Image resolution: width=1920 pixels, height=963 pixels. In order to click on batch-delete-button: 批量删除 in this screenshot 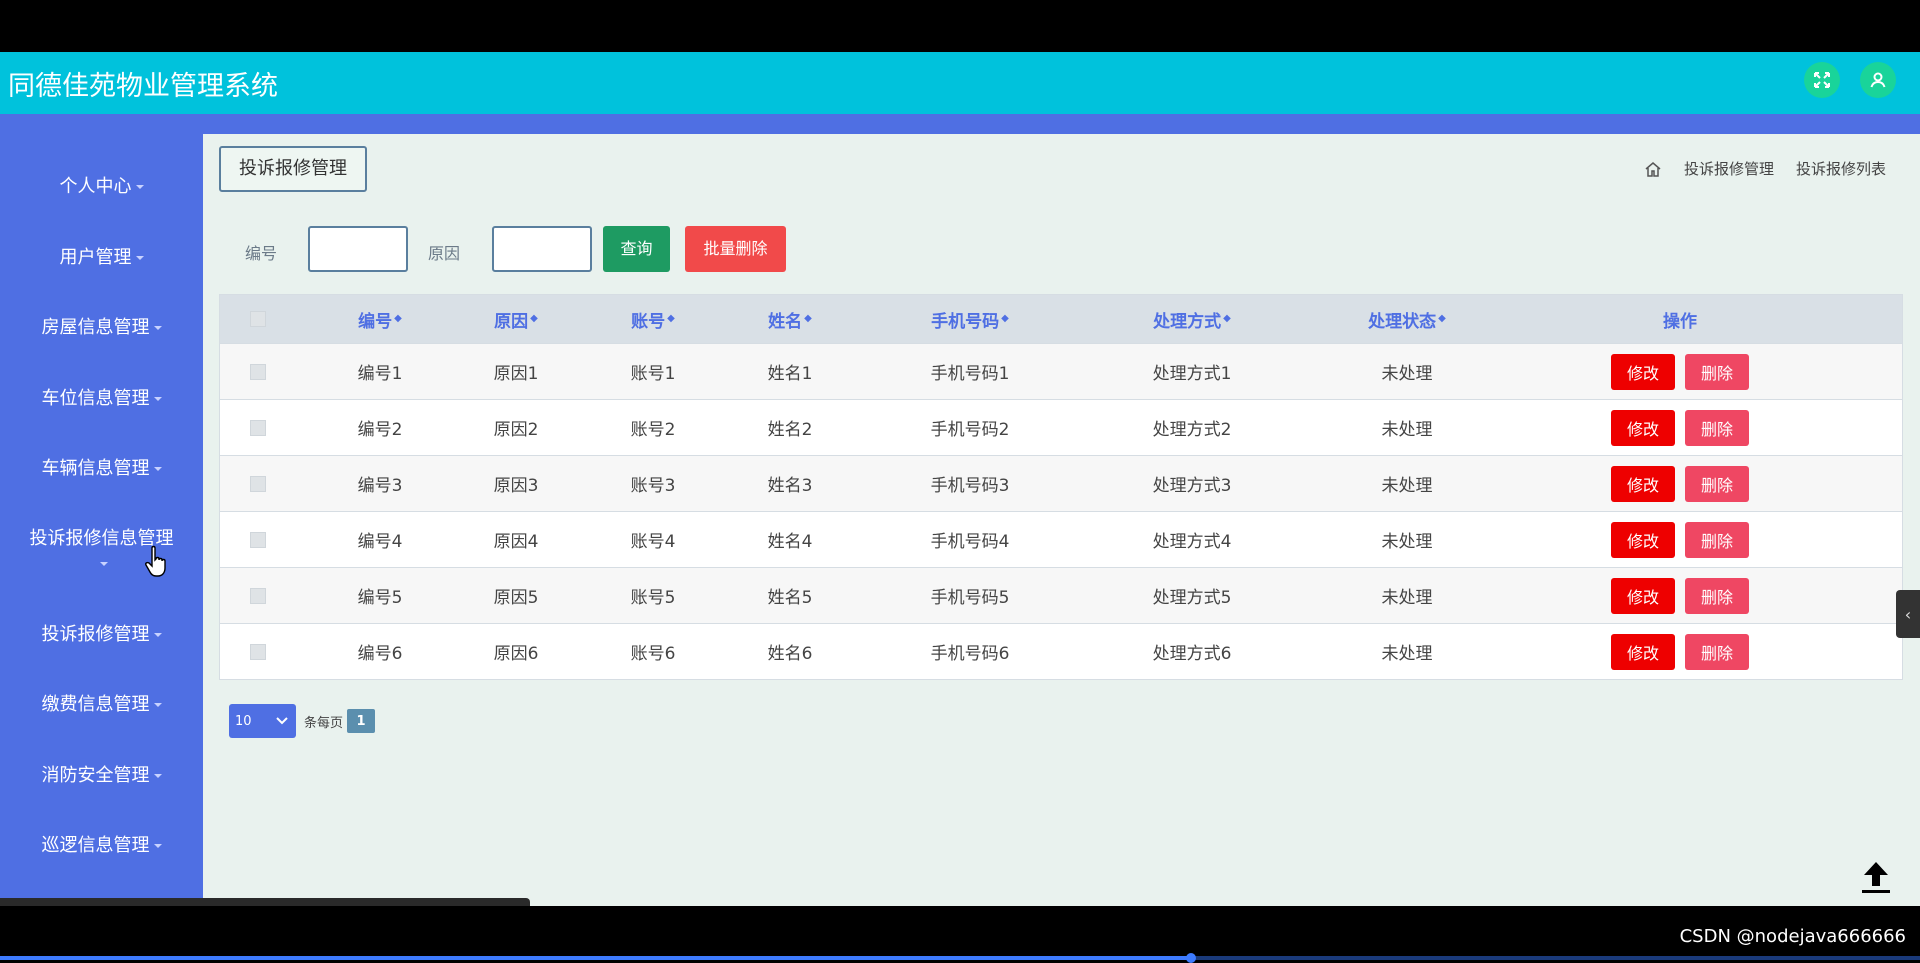, I will do `click(735, 249)`.